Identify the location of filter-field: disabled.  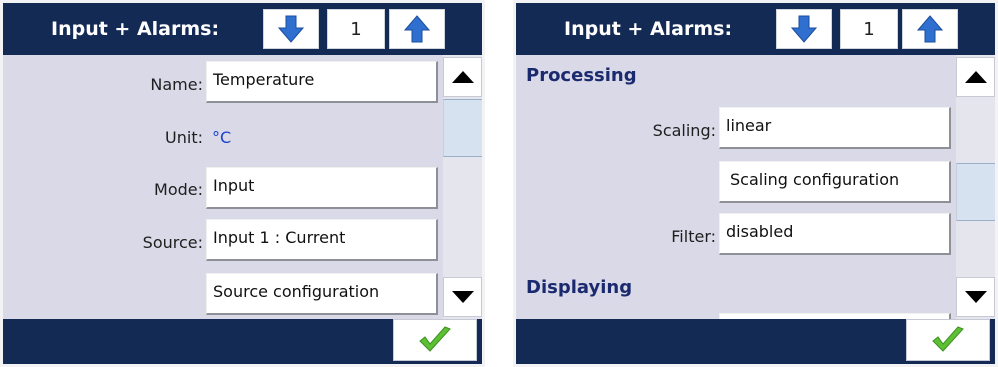
(835, 234).